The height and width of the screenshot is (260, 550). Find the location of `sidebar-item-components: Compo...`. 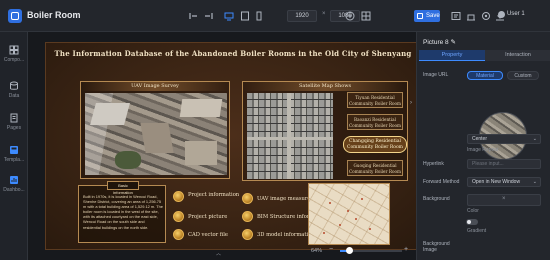

sidebar-item-components: Compo... is located at coordinates (14, 54).